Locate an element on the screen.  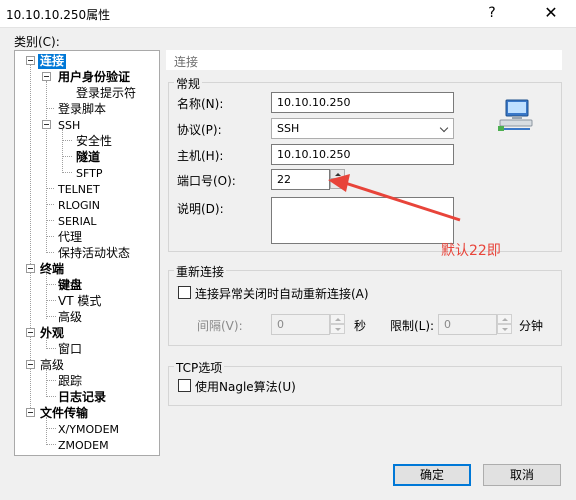
description-label: 说明(D): is located at coordinates (200, 209).